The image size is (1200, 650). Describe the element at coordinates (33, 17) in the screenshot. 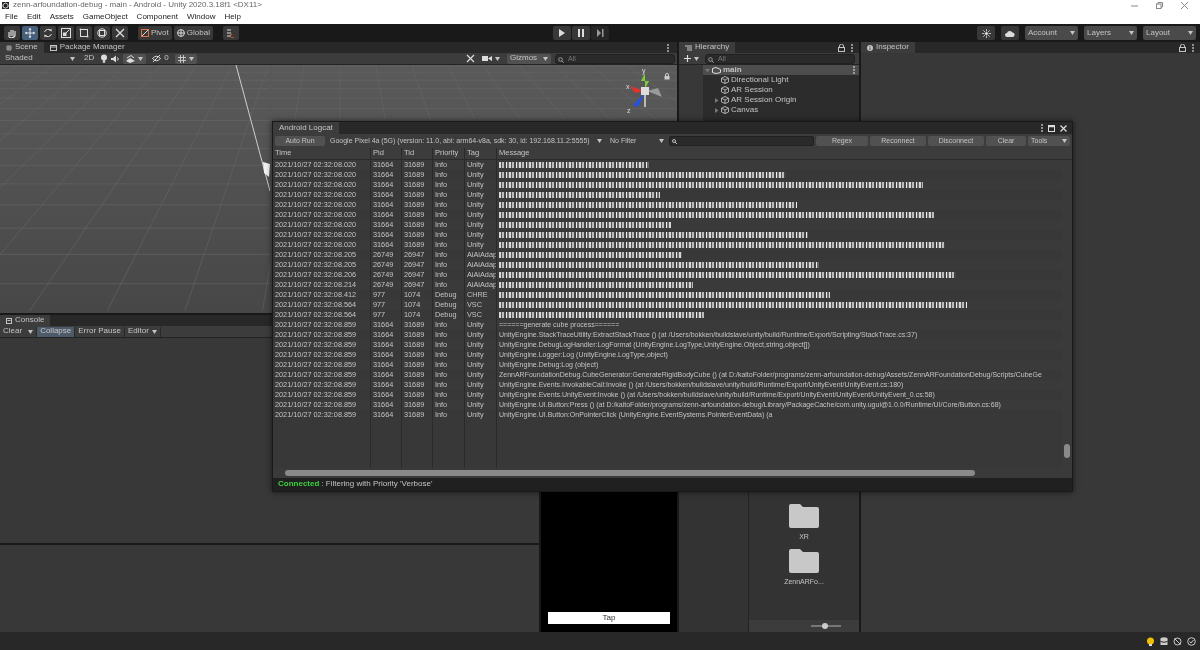

I see `menu-item: Edit` at that location.